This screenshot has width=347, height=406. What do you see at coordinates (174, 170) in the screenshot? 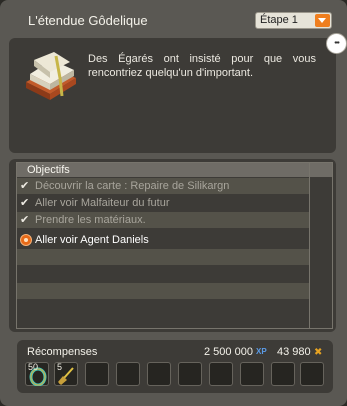
I see `objectives-header: Objectifs` at bounding box center [174, 170].